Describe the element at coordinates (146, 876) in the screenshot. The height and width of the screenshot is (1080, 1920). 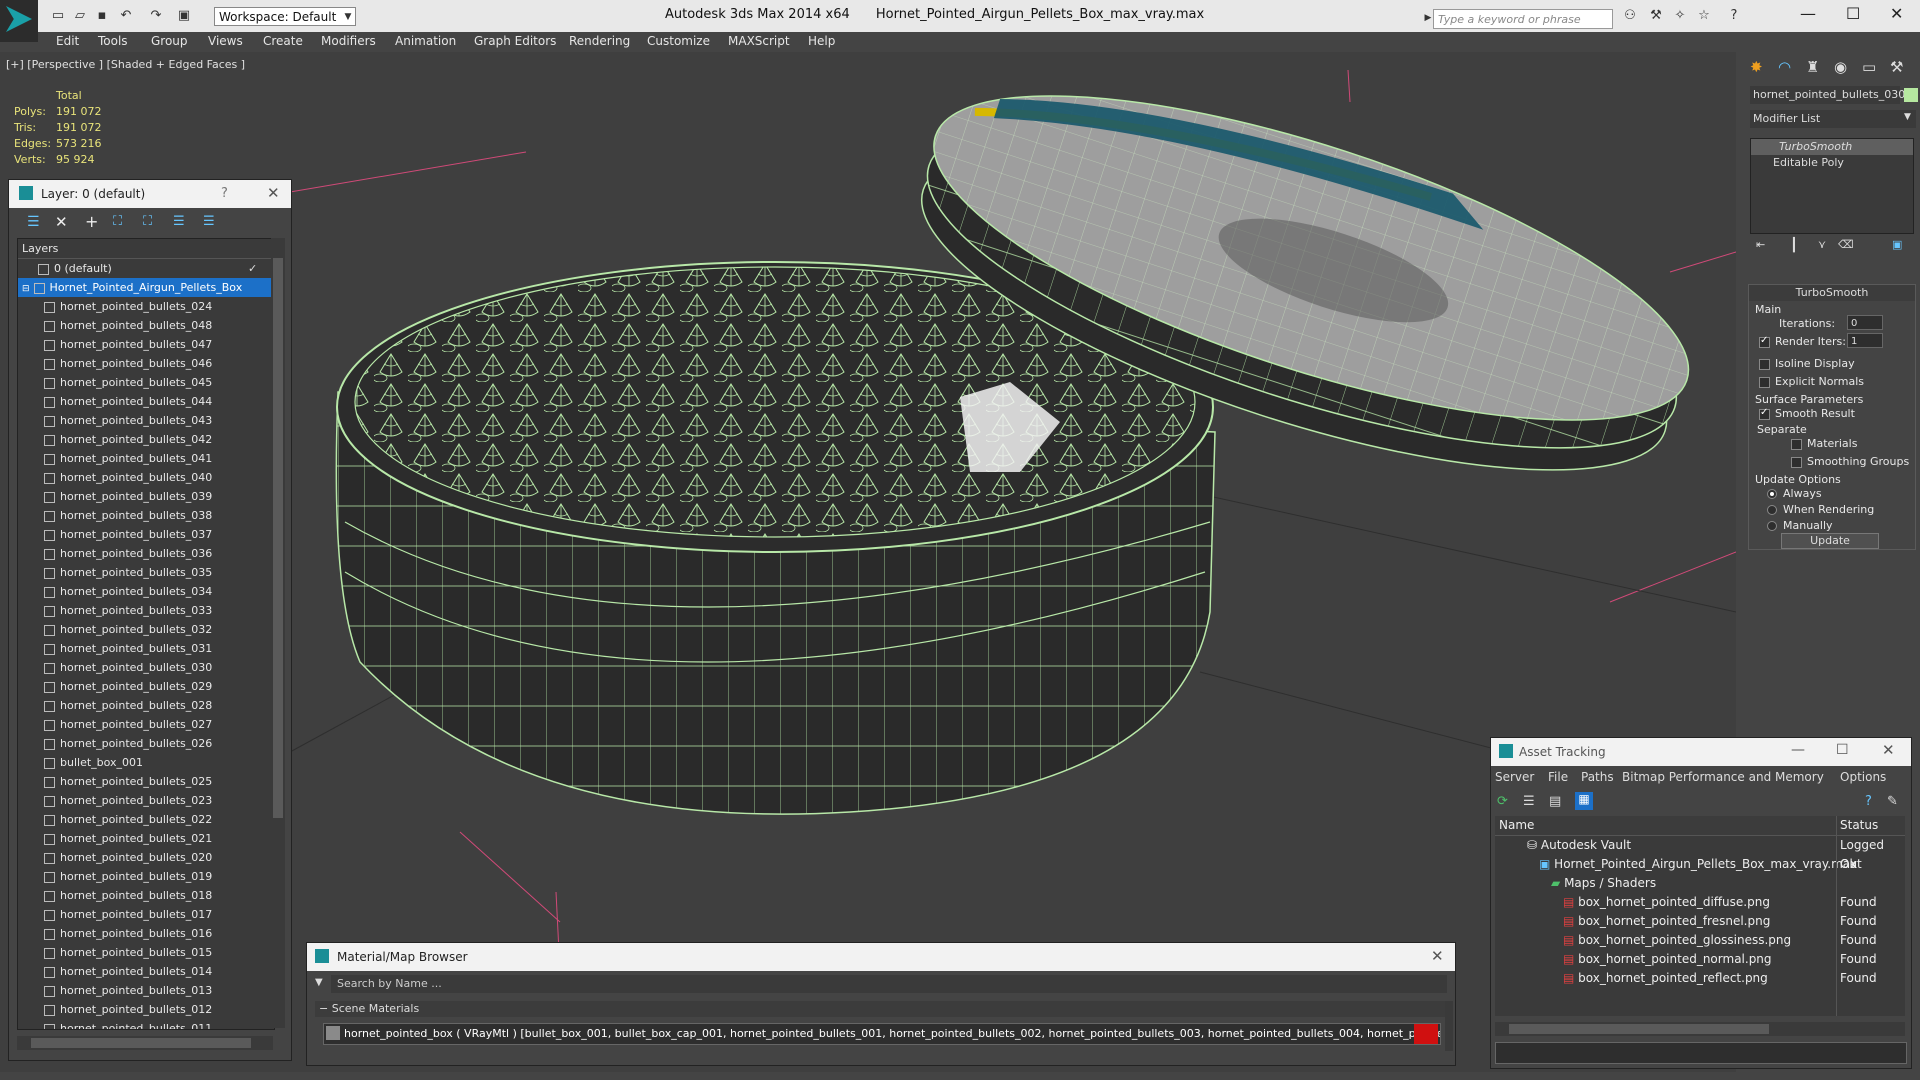
I see `layer-object-row: hornet_pointed_bullets_019` at that location.